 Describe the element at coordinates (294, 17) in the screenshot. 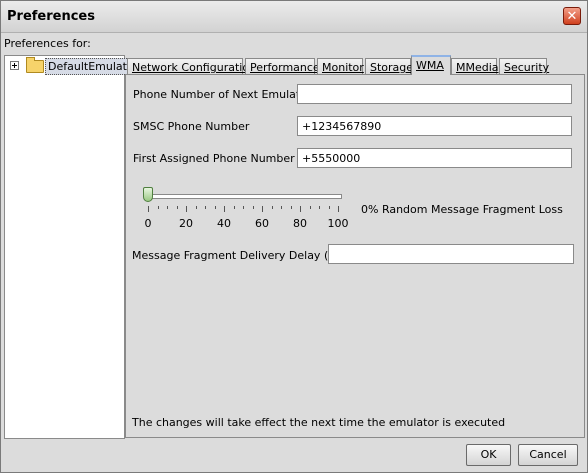

I see `title-bar: Preferences ✕` at that location.